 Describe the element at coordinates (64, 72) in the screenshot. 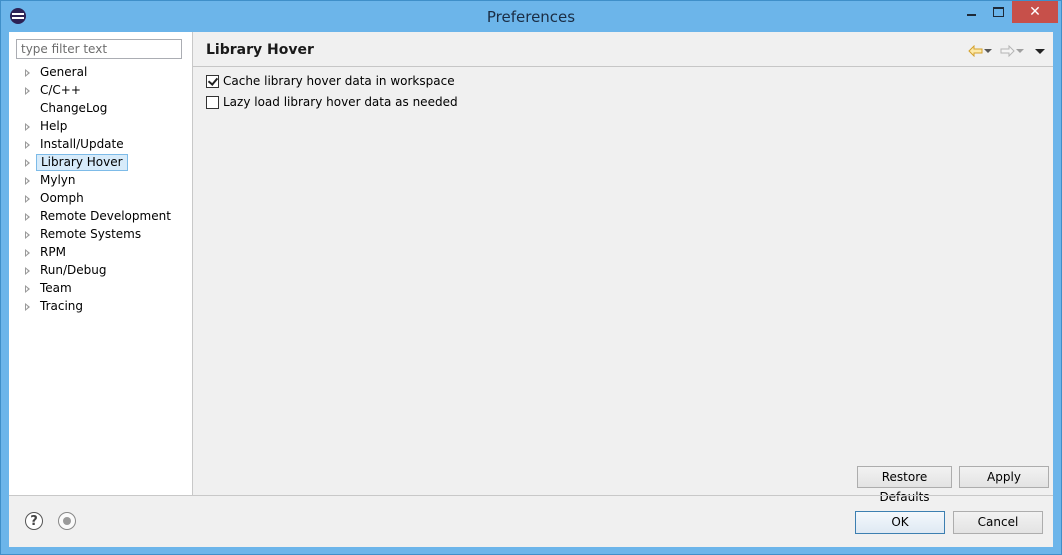

I see `tree-item-label: General` at that location.